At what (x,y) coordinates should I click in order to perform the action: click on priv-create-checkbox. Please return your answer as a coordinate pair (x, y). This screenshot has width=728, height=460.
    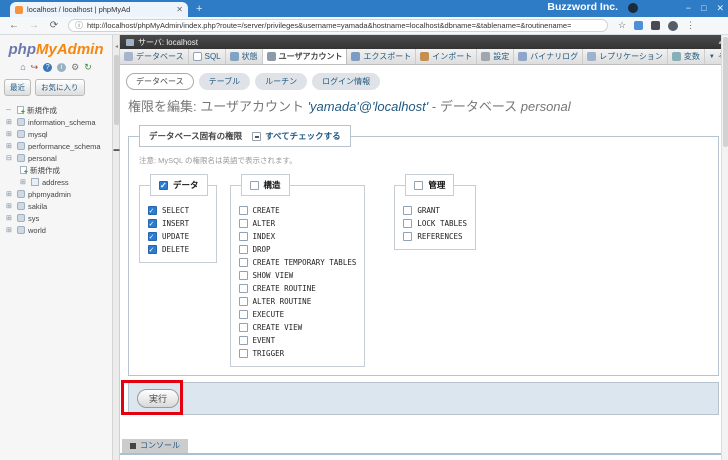
    Looking at the image, I should click on (243, 210).